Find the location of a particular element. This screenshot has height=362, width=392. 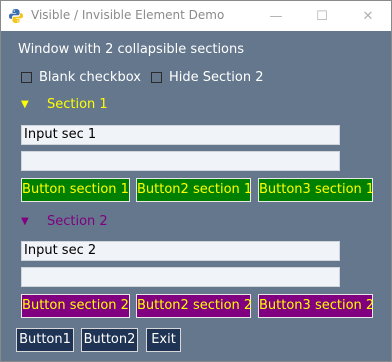

checkbox-label: Hide Section 2 is located at coordinates (216, 77).